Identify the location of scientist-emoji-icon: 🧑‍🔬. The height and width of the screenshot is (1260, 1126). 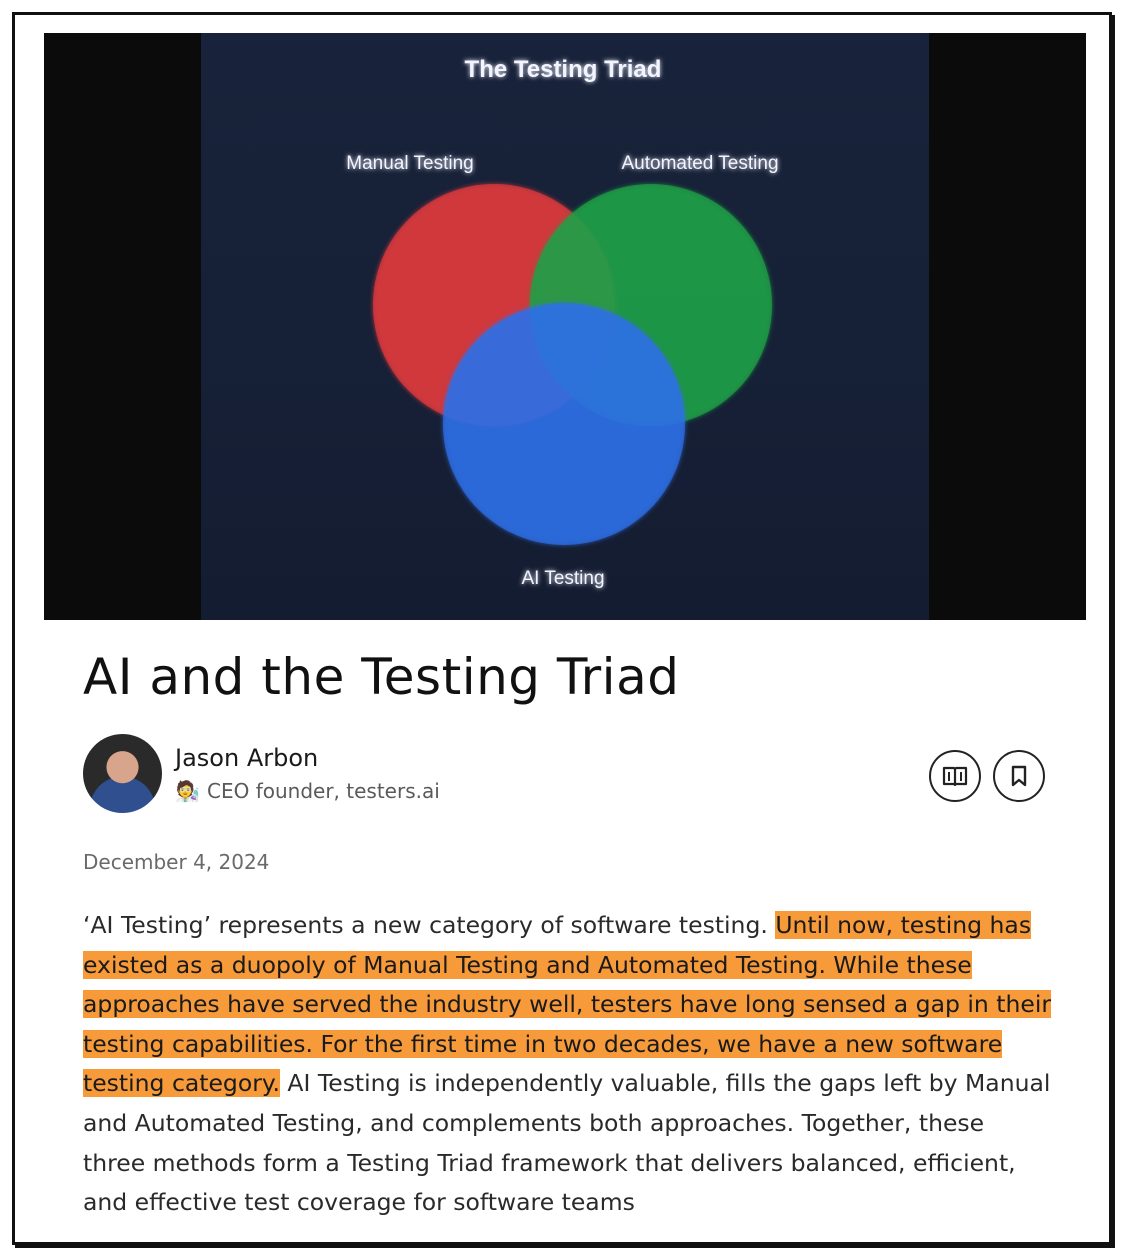
(187, 791).